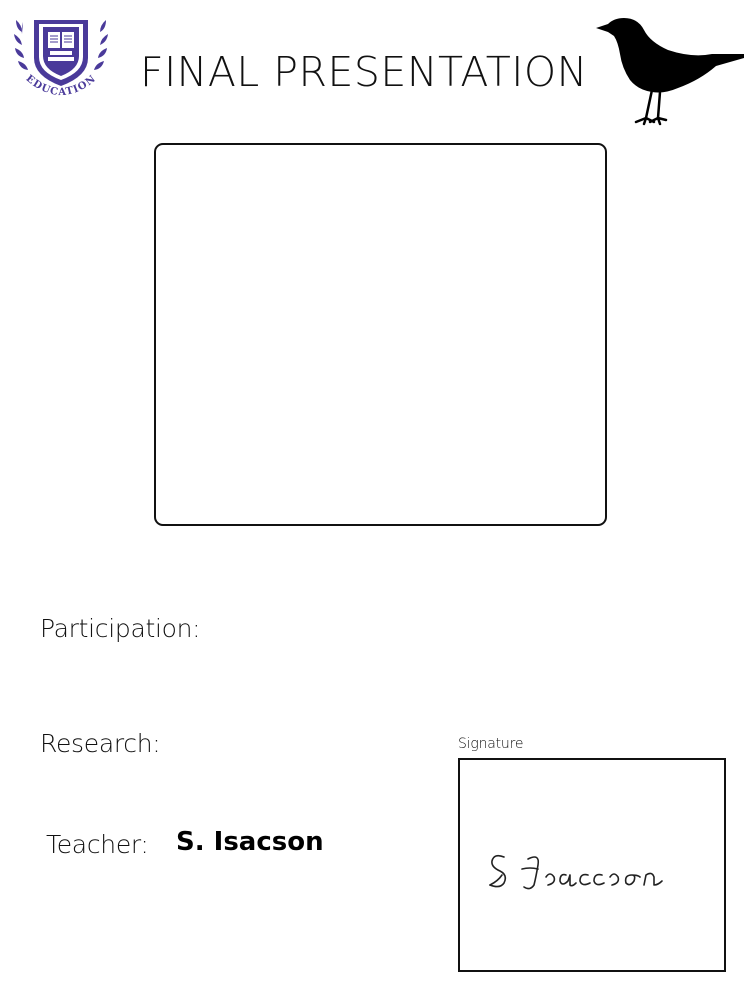 The width and height of the screenshot is (750, 1000). What do you see at coordinates (670, 72) in the screenshot?
I see `blackbird-silhouette-icon` at bounding box center [670, 72].